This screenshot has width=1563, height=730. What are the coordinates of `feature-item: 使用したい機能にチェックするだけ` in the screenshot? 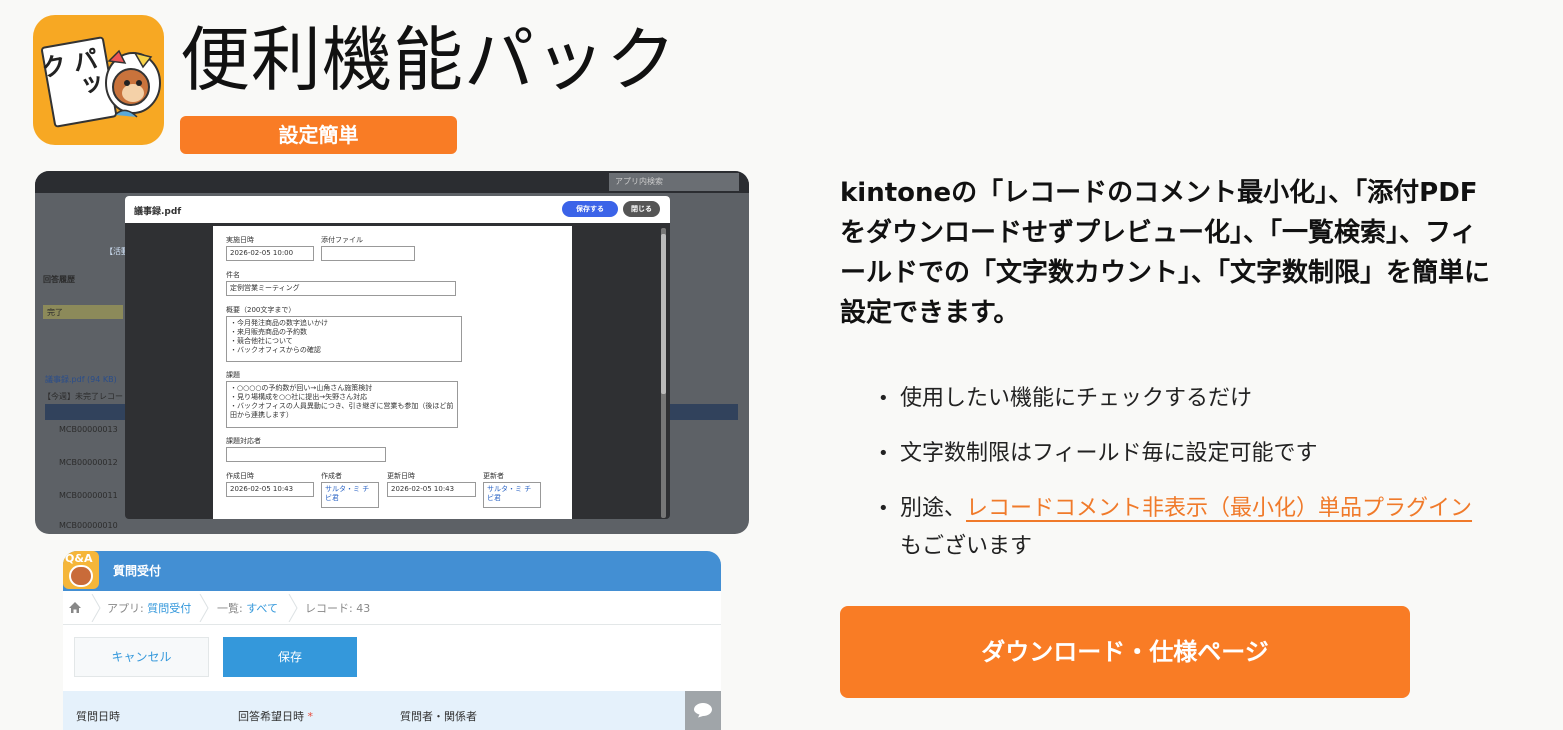 It's located at (1183, 399).